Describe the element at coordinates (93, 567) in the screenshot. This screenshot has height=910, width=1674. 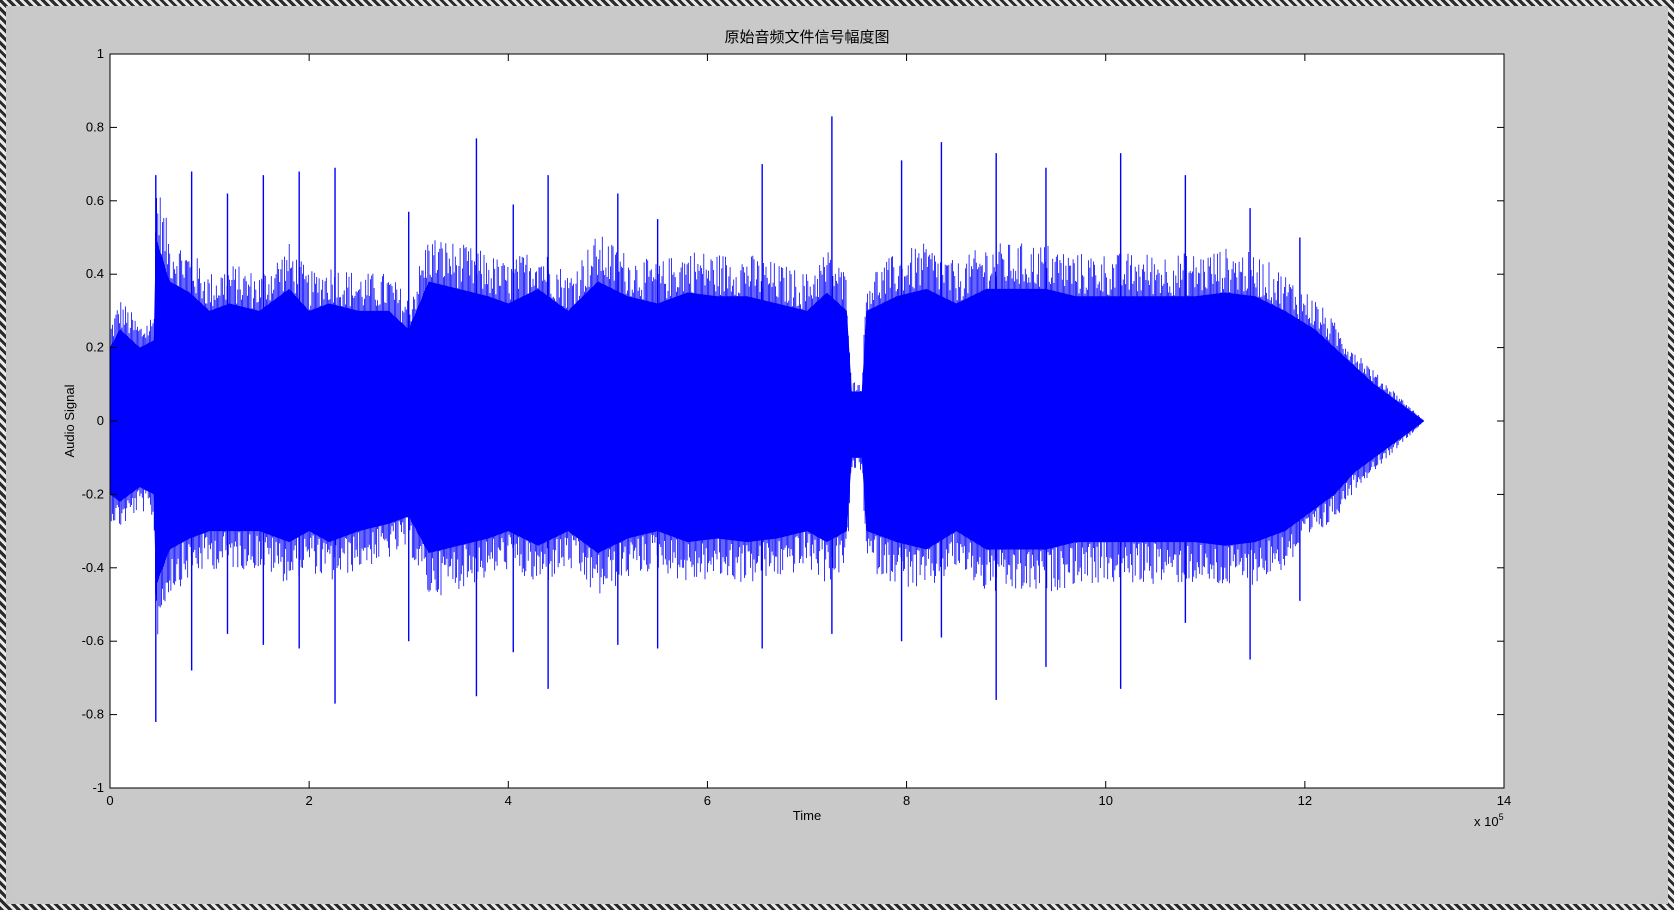
I see `y-tick-label: -0.4` at that location.